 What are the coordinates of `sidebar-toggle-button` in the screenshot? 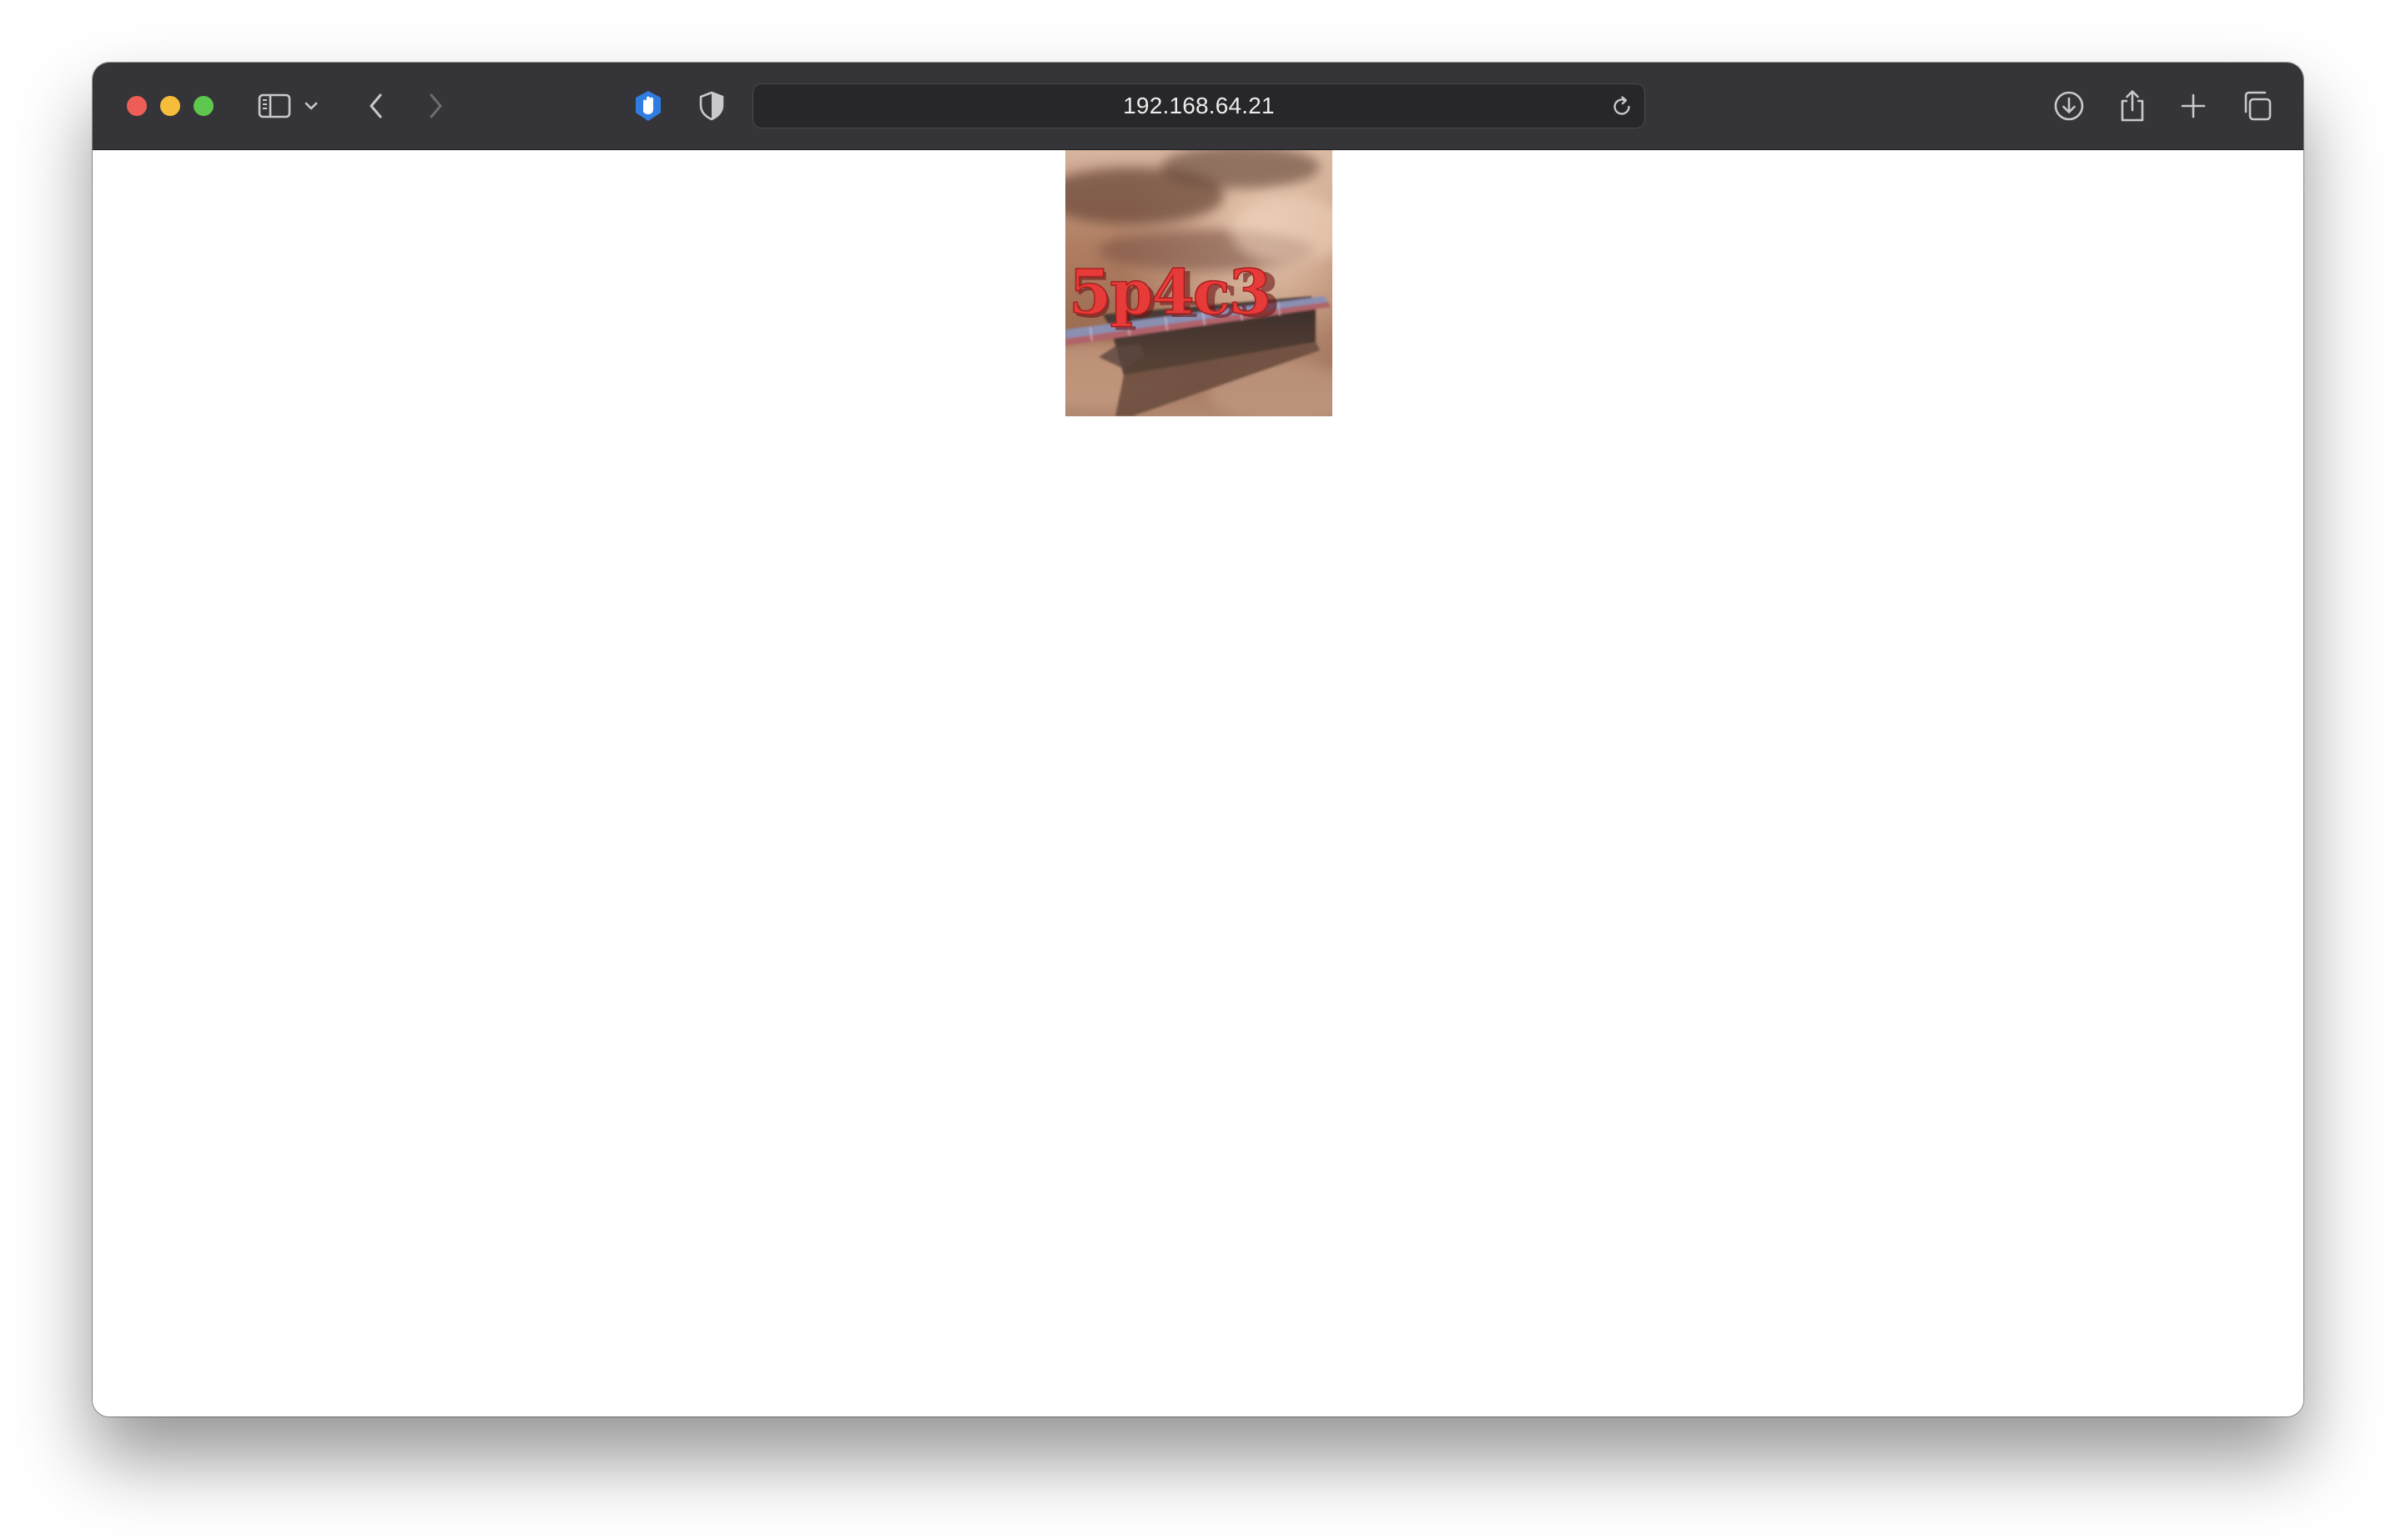 It's located at (274, 106).